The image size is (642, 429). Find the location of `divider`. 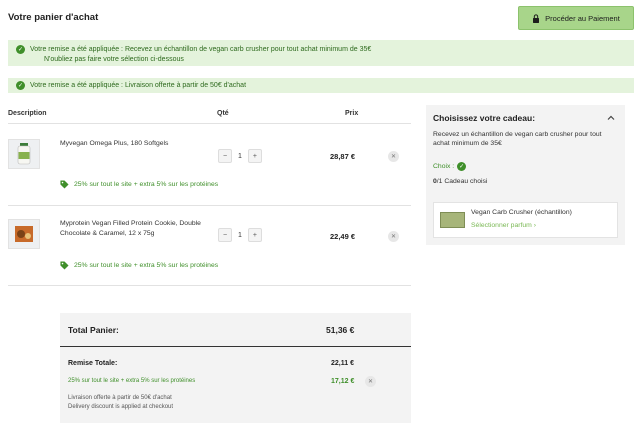

divider is located at coordinates (209, 285).